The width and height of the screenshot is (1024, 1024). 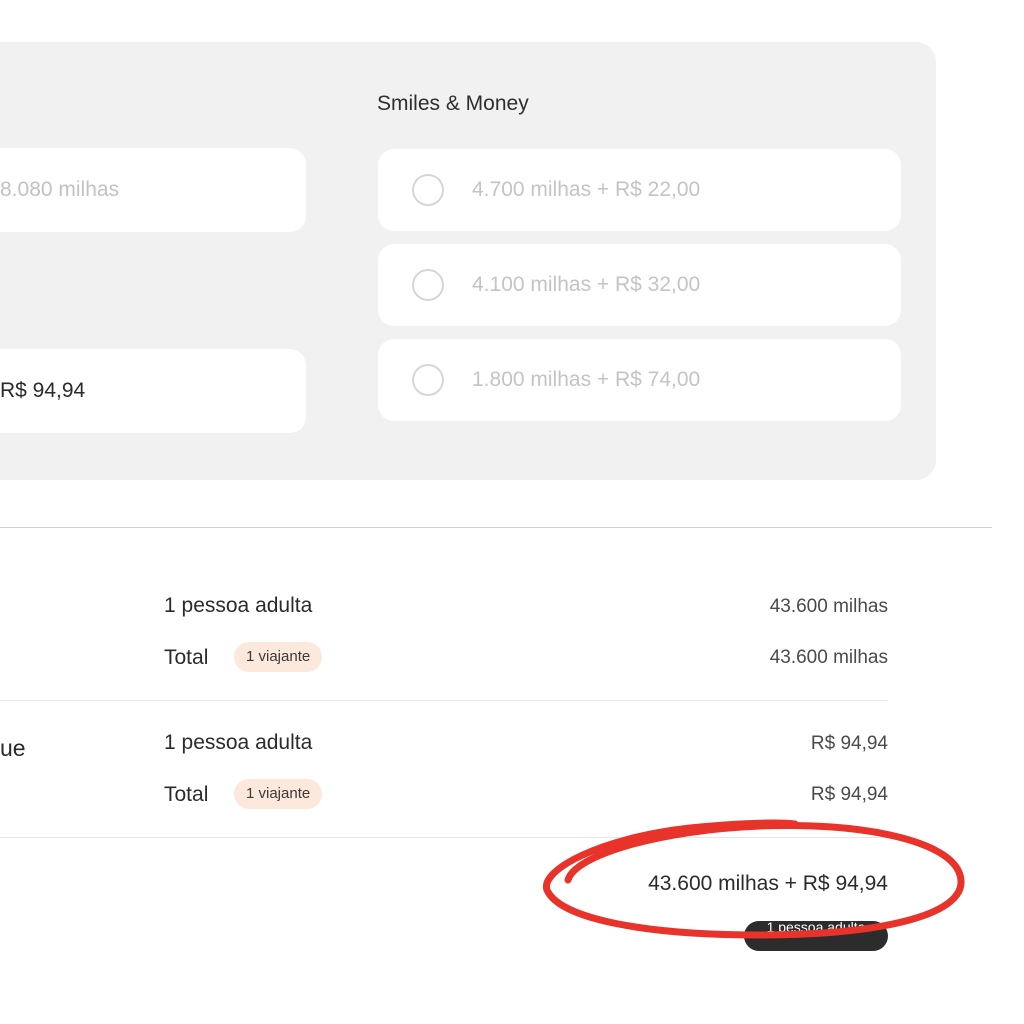 What do you see at coordinates (13, 748) in the screenshot?
I see `money-side-label: ue` at bounding box center [13, 748].